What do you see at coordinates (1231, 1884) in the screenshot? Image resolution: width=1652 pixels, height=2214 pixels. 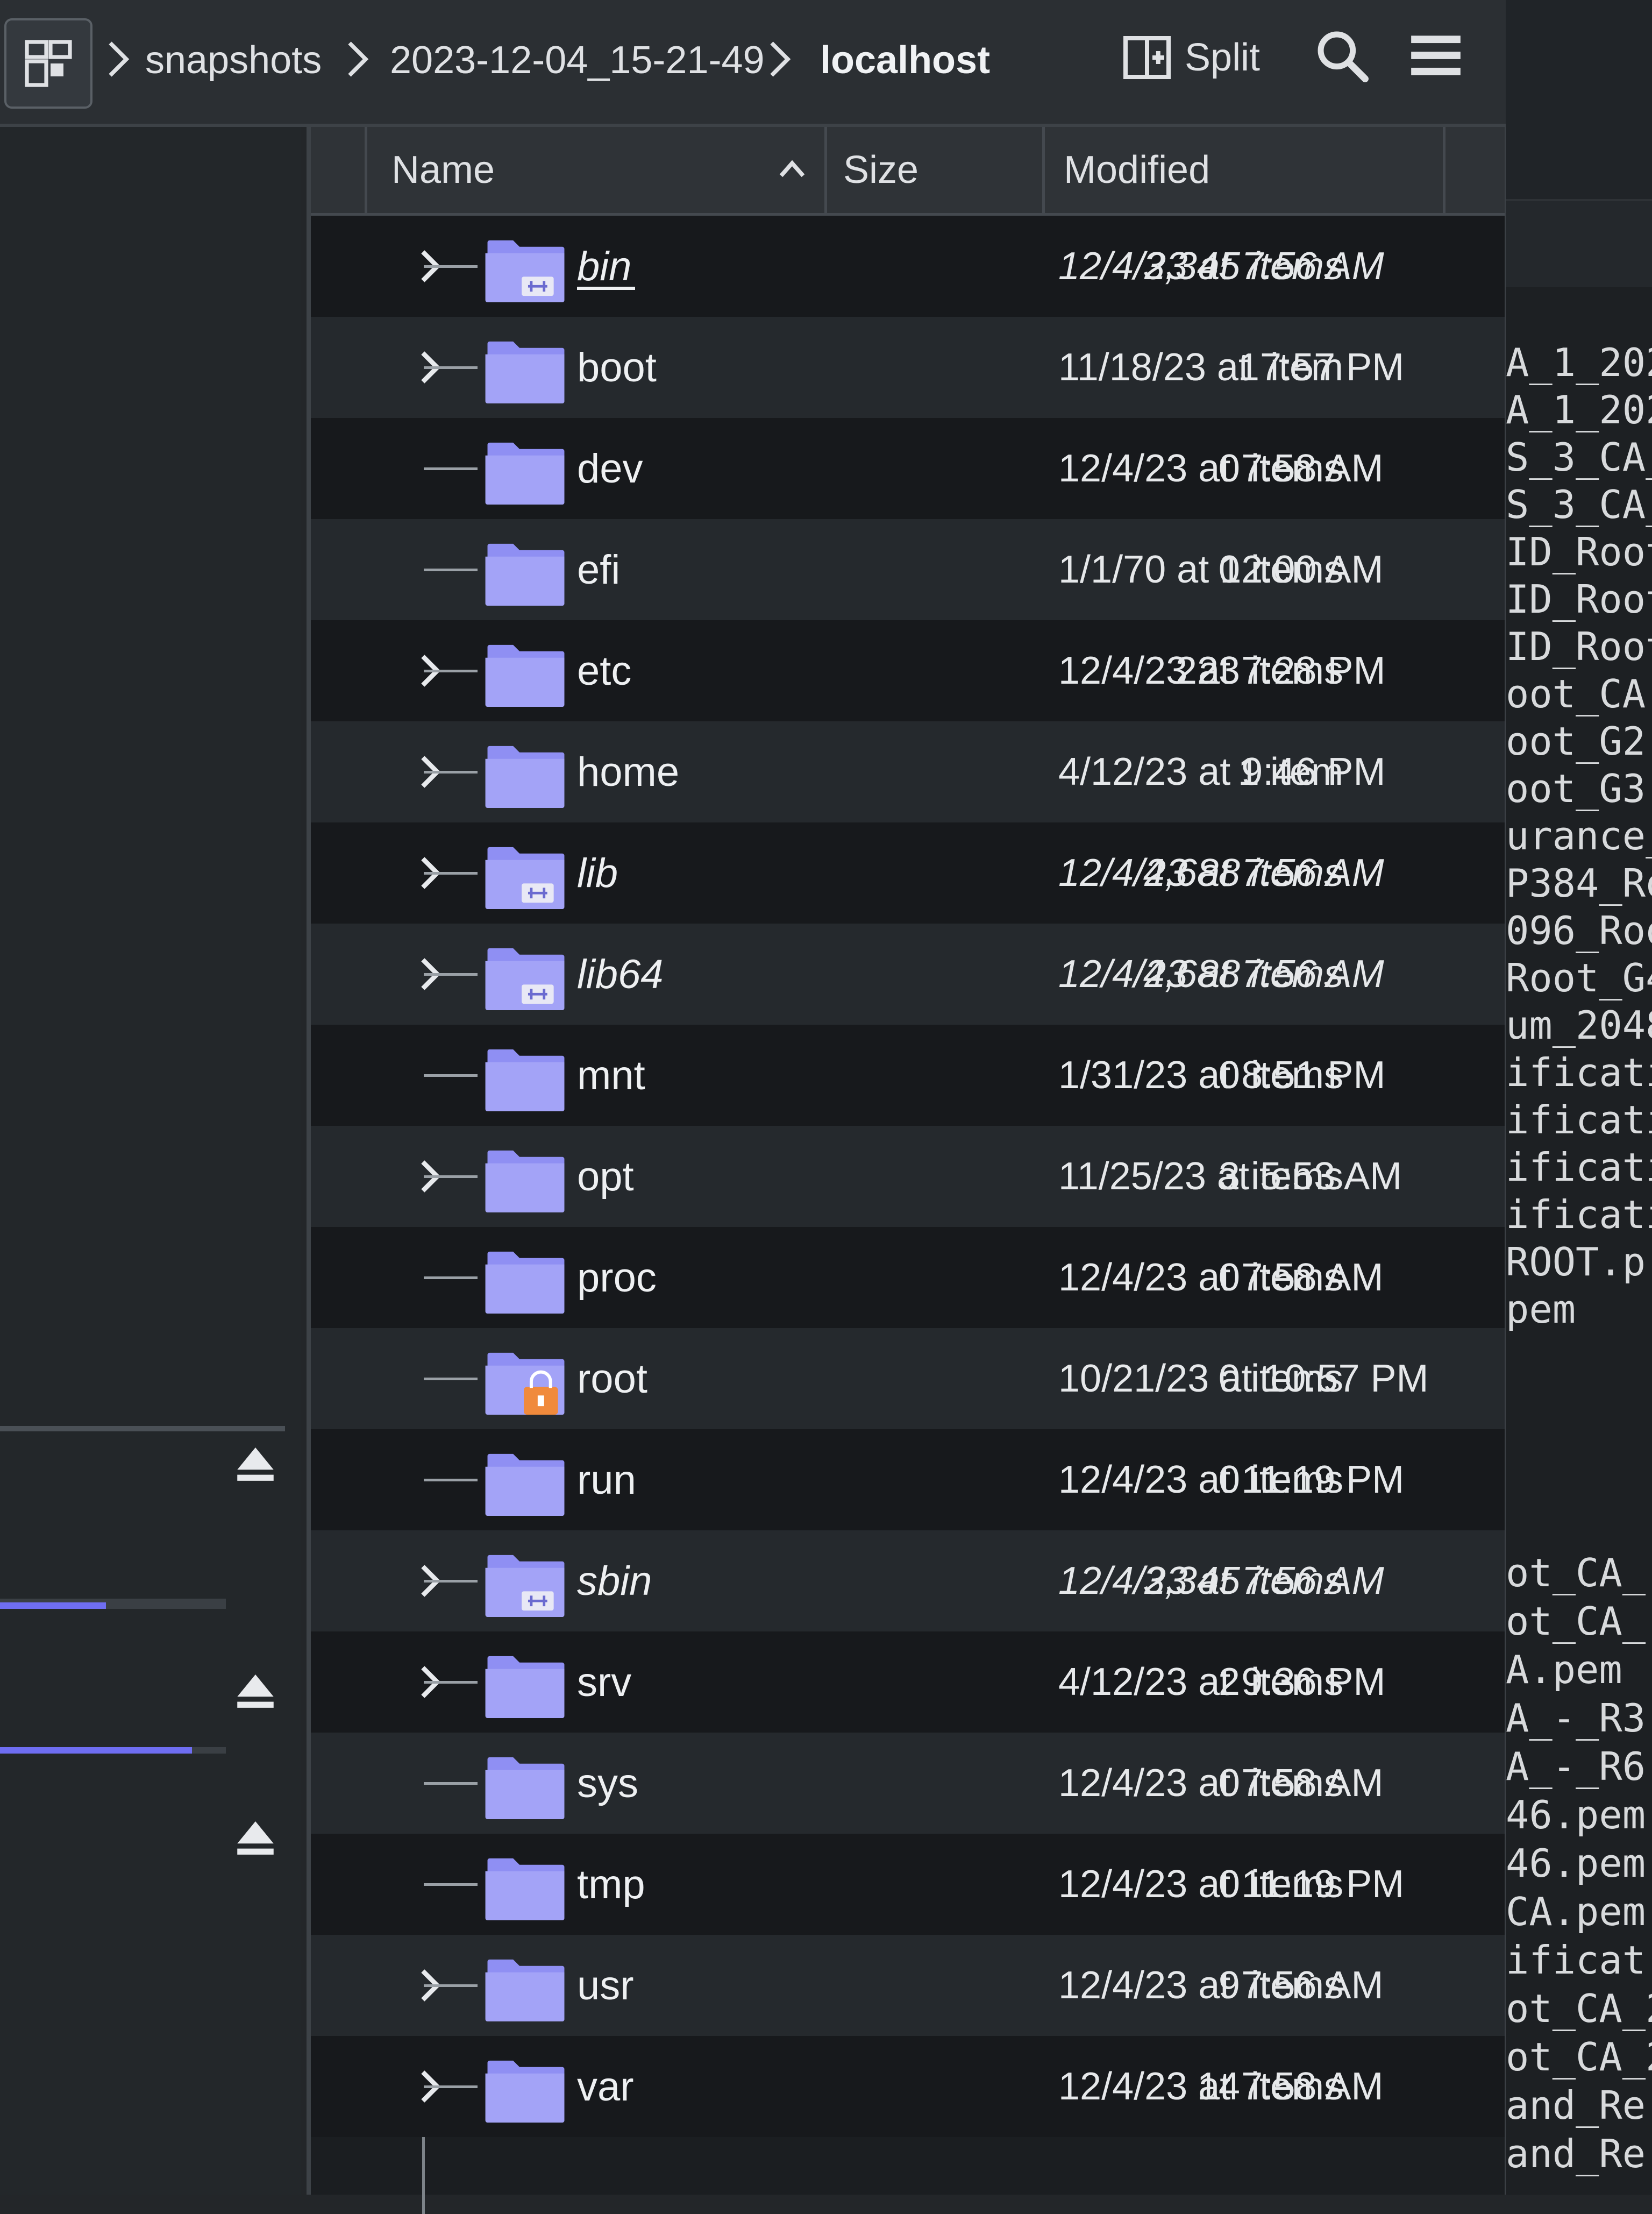 I see `file-modified: 12/4/23 at 11:19 PM` at bounding box center [1231, 1884].